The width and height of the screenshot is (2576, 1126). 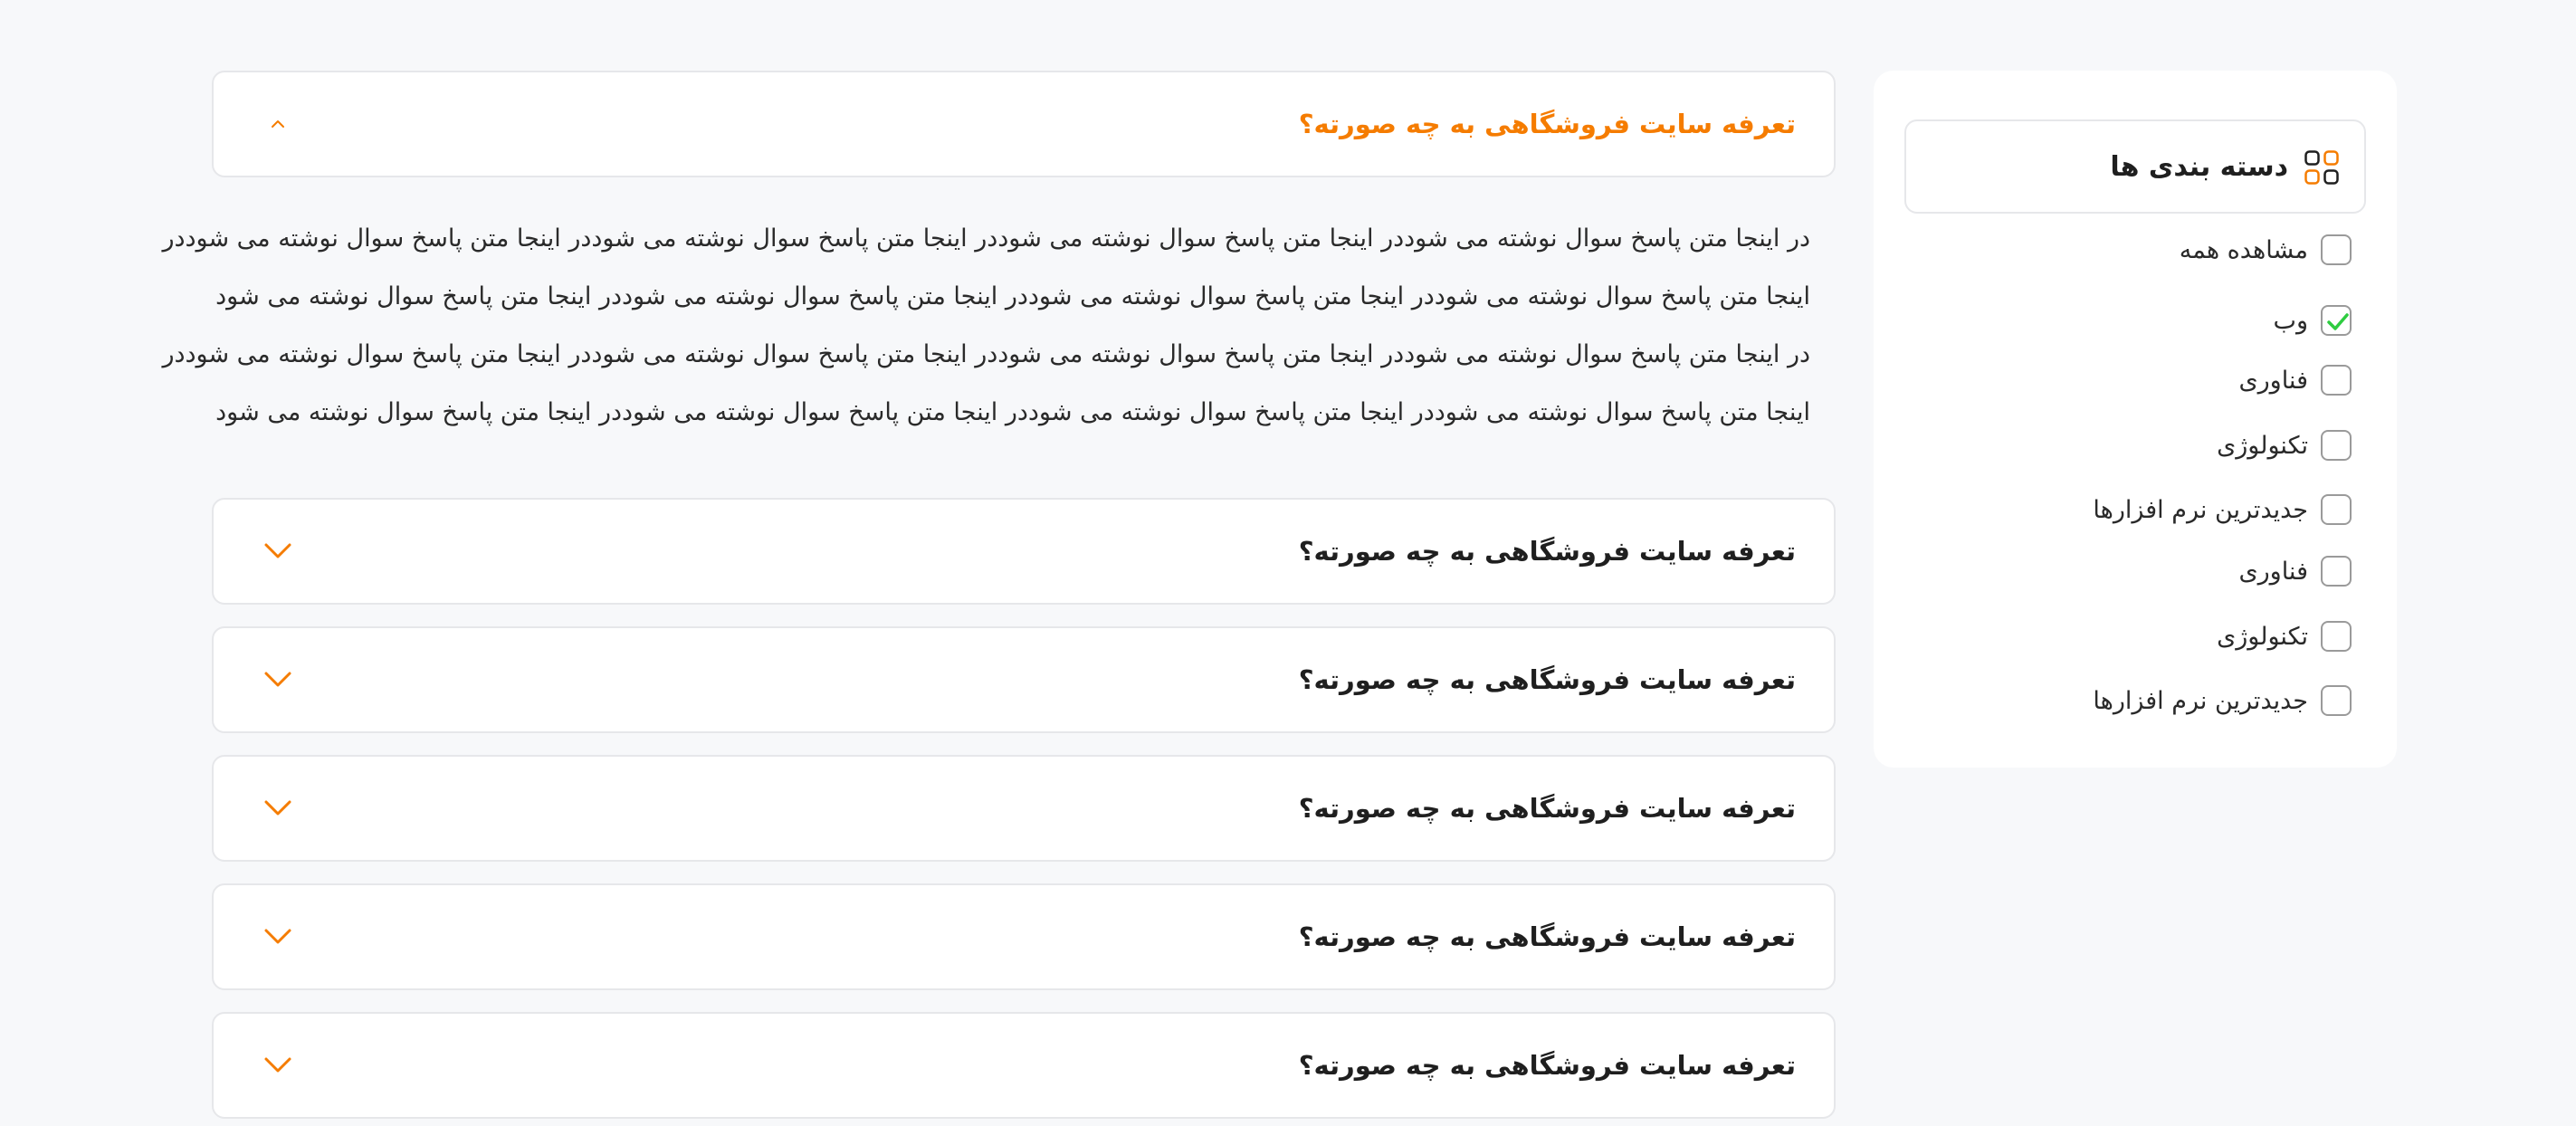 I want to click on faq-item-open: تعرفه سایت فروشگاهی به چه صورته؟, so click(x=1024, y=124).